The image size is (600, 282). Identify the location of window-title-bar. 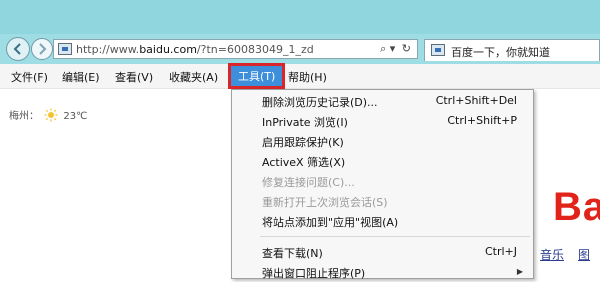
(300, 17).